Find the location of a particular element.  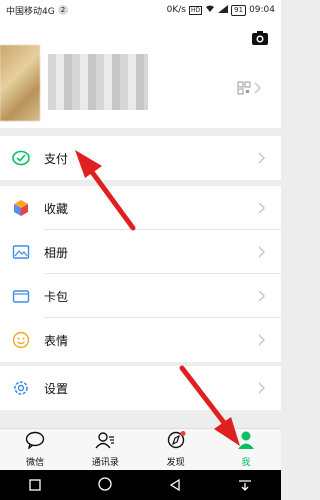

menu-label: 支付 is located at coordinates (56, 158).